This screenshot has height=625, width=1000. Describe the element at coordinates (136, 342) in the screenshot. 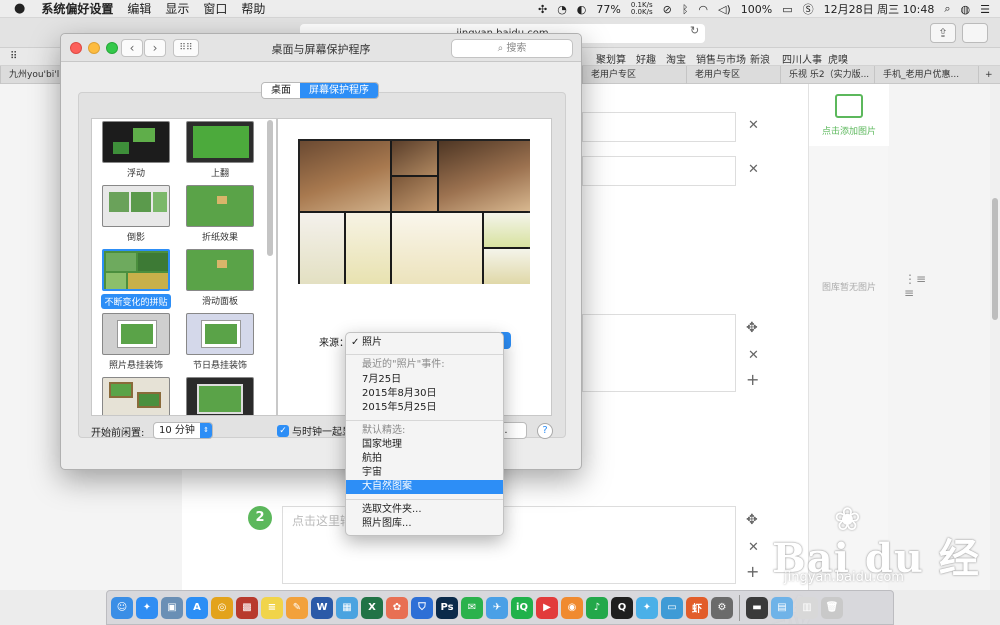

I see `screensaver-item: 照片悬挂装饰` at that location.